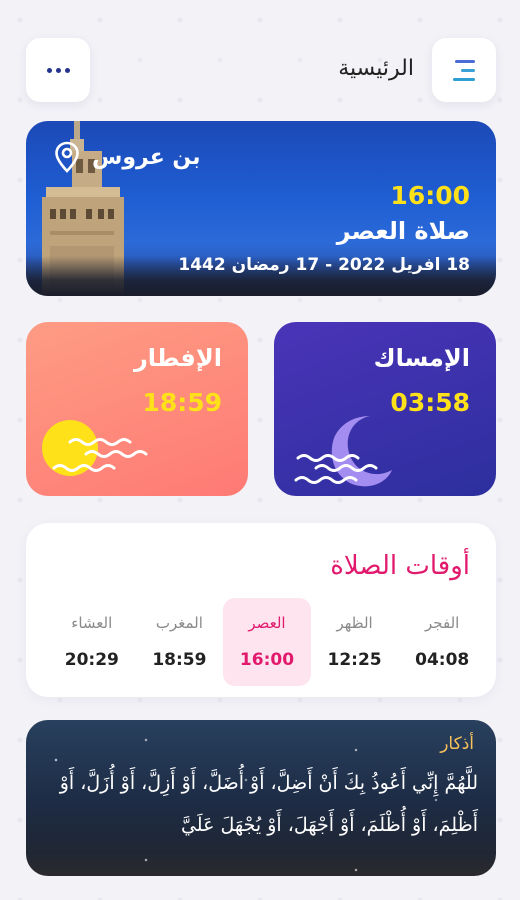 This screenshot has width=520, height=900. What do you see at coordinates (354, 623) in the screenshot?
I see `prayer-name: الظهر` at bounding box center [354, 623].